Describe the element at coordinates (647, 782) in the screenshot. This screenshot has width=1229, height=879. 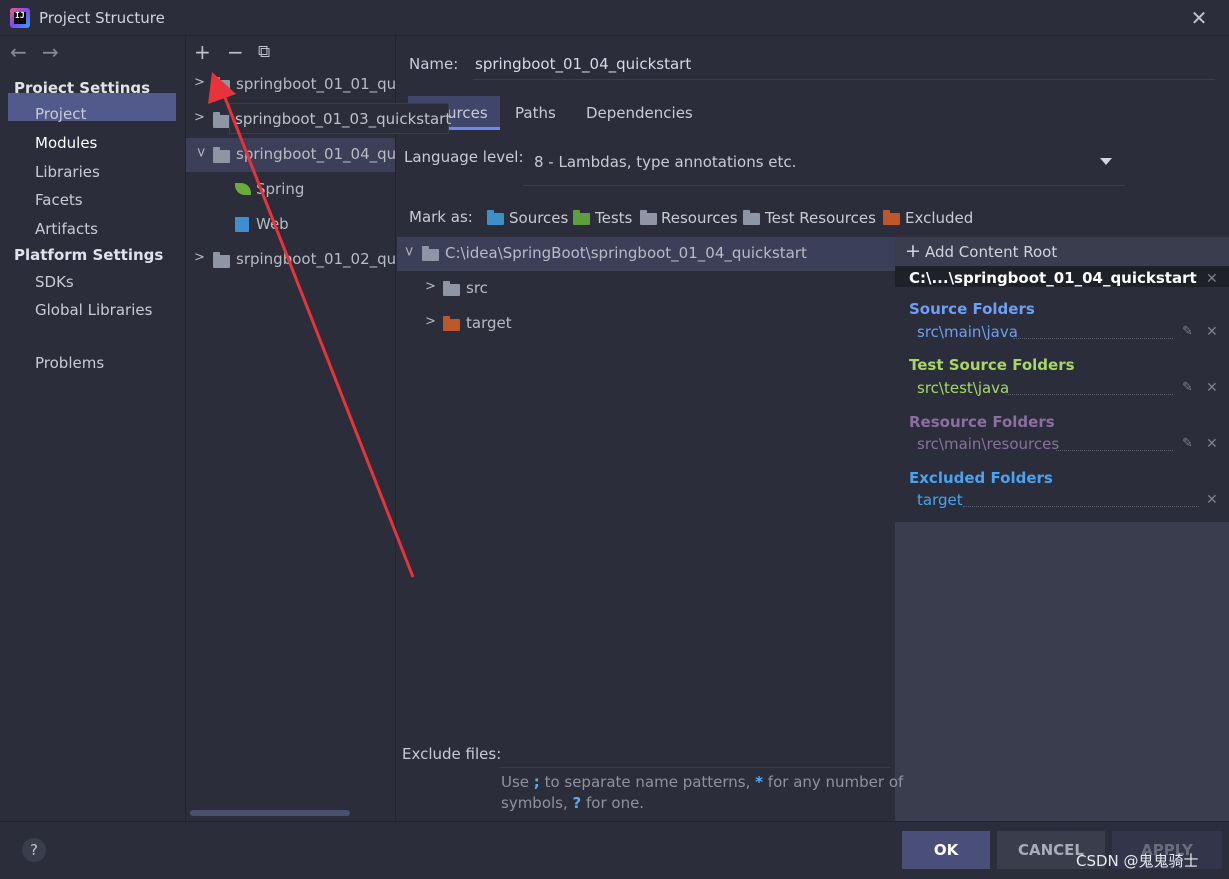
I see `hint-text: to separate name patterns,` at that location.